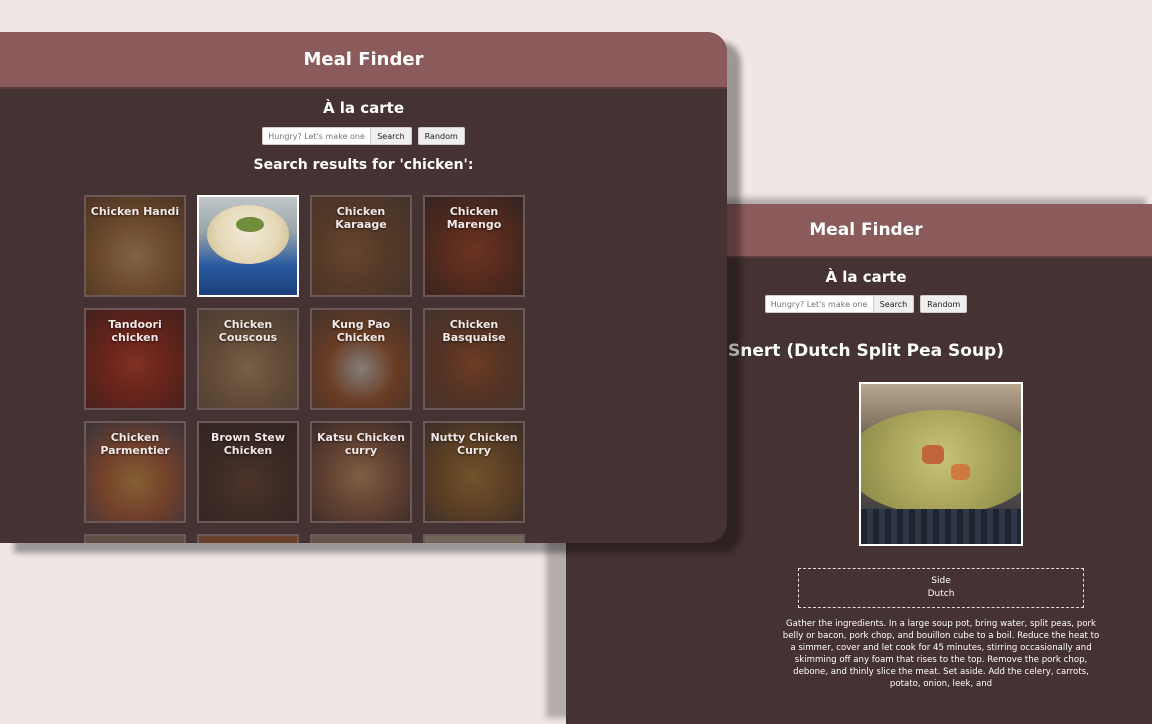  Describe the element at coordinates (361, 472) in the screenshot. I see `meal-card: Katsu Chicken curry` at that location.